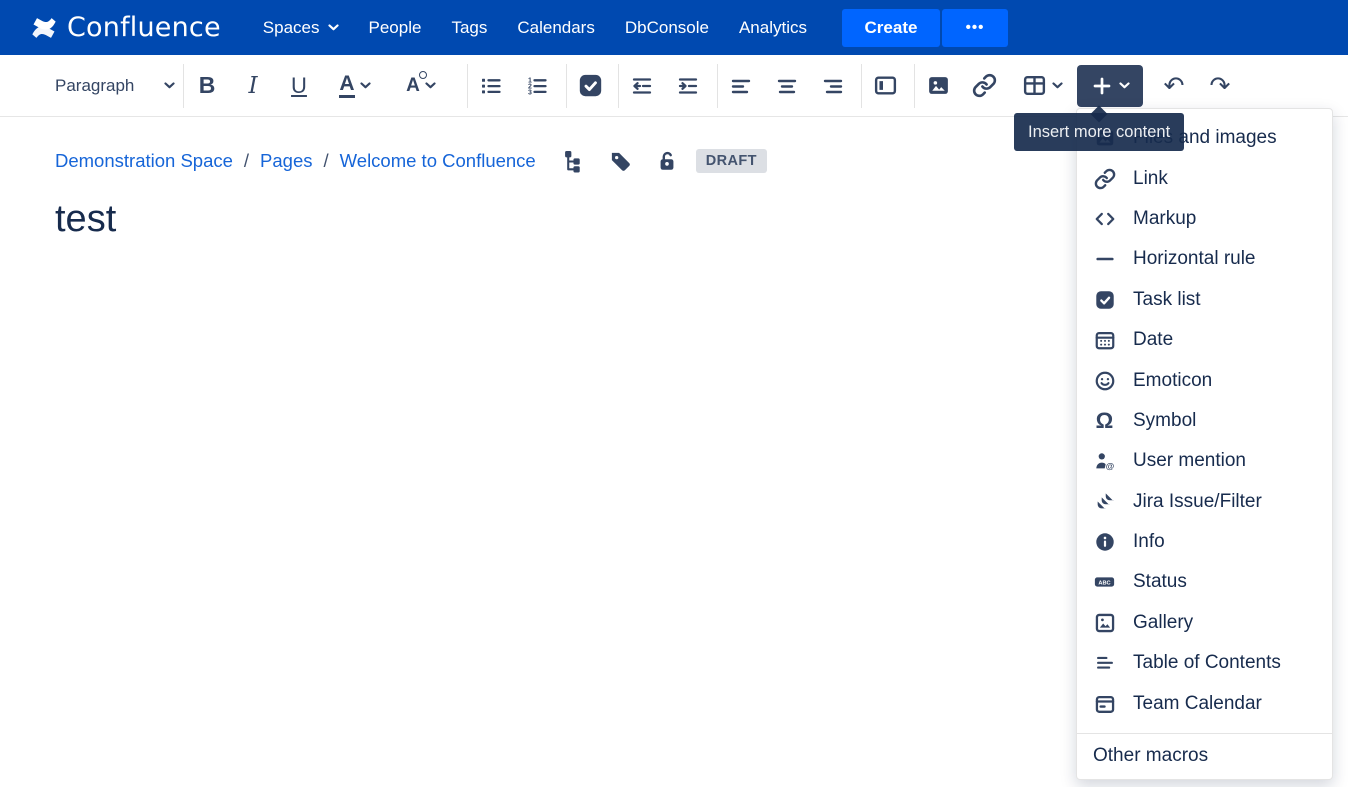 The image size is (1348, 787). I want to click on nav-item-analytics: Analytics, so click(773, 27).